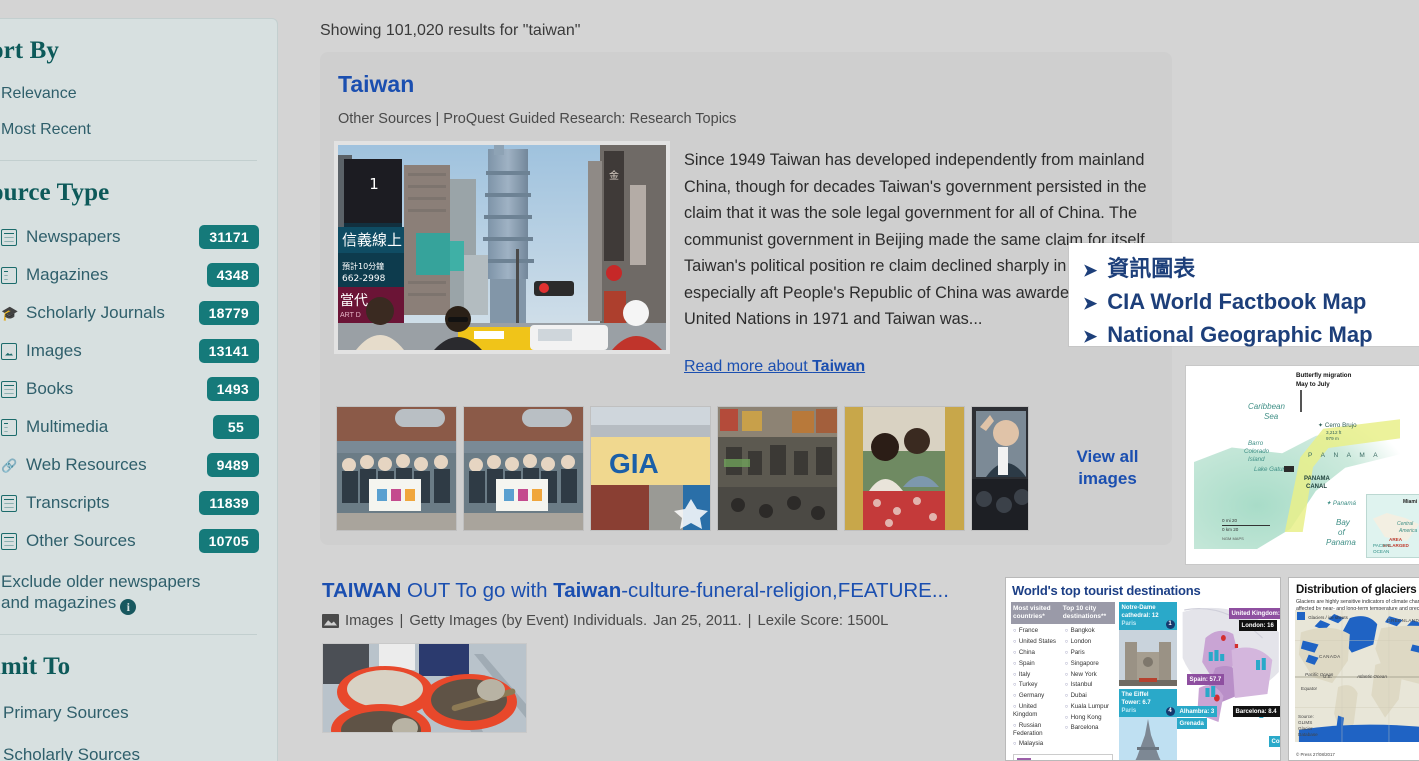 This screenshot has height=761, width=1419. What do you see at coordinates (129, 351) in the screenshot?
I see `facet-images: Images 13141` at bounding box center [129, 351].